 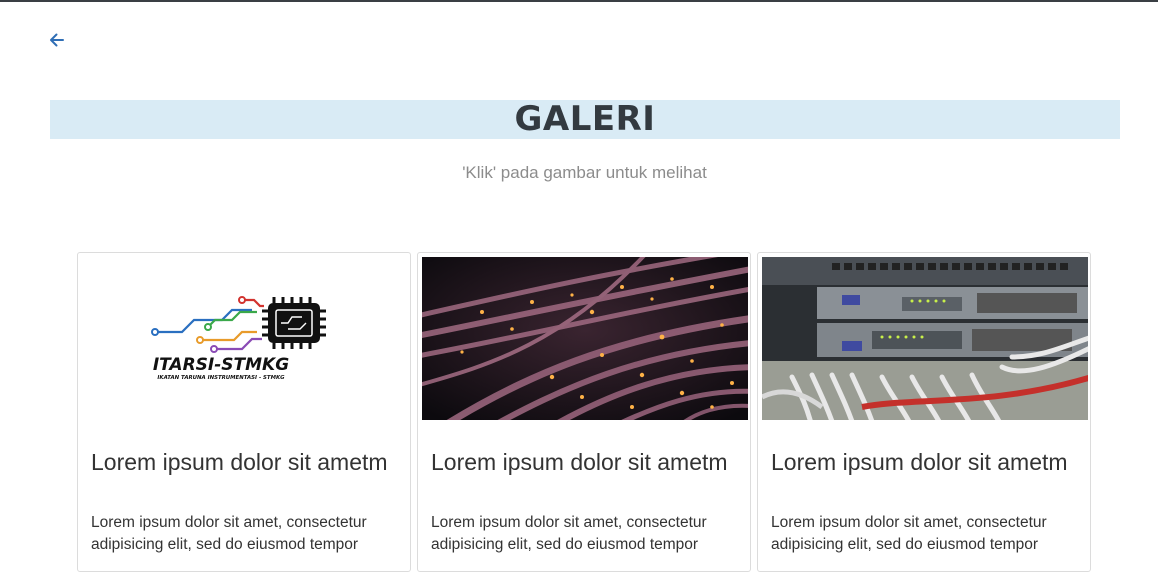 I want to click on gallery-image-fiber, so click(x=585, y=338).